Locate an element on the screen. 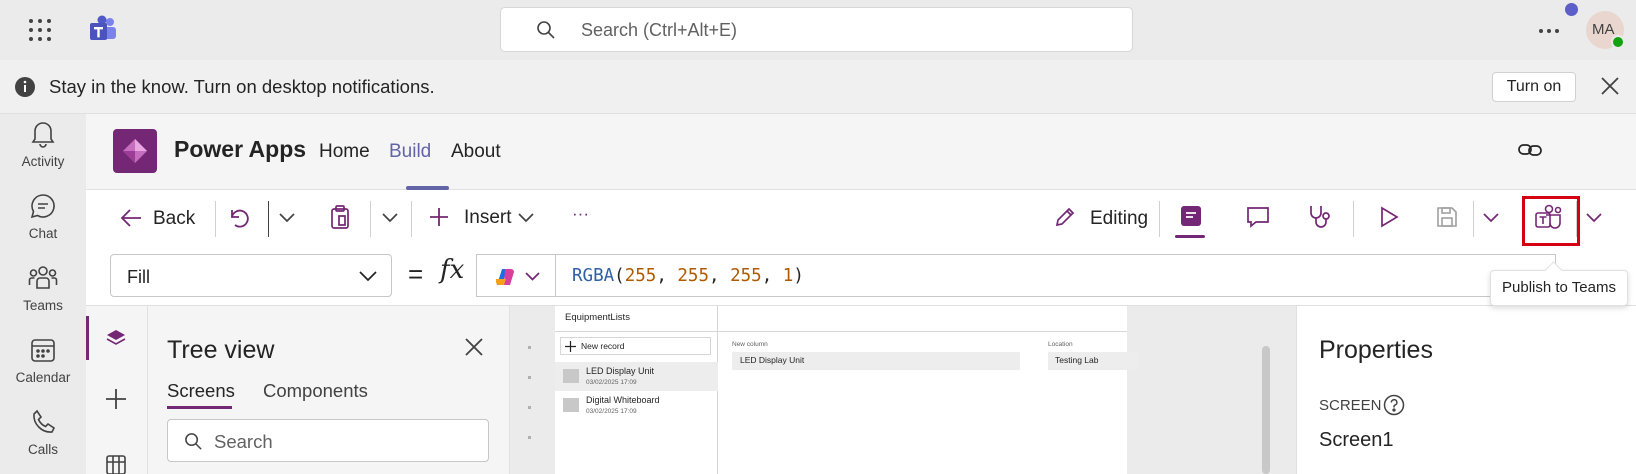 The width and height of the screenshot is (1636, 474). screen-label: SCREEN is located at coordinates (1350, 405).